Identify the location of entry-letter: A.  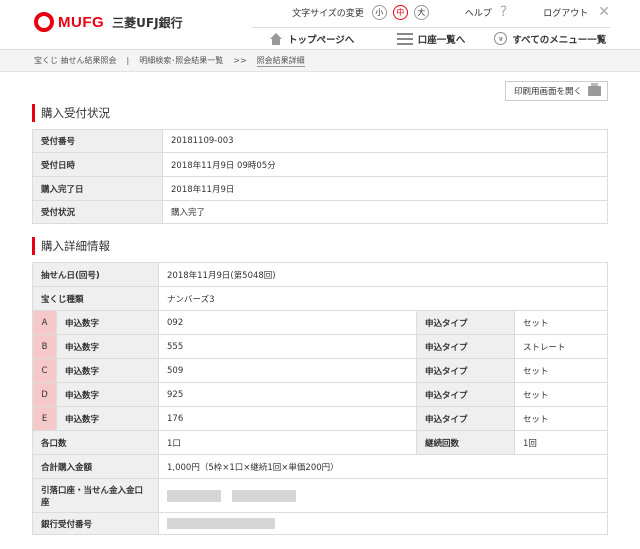
(44, 322).